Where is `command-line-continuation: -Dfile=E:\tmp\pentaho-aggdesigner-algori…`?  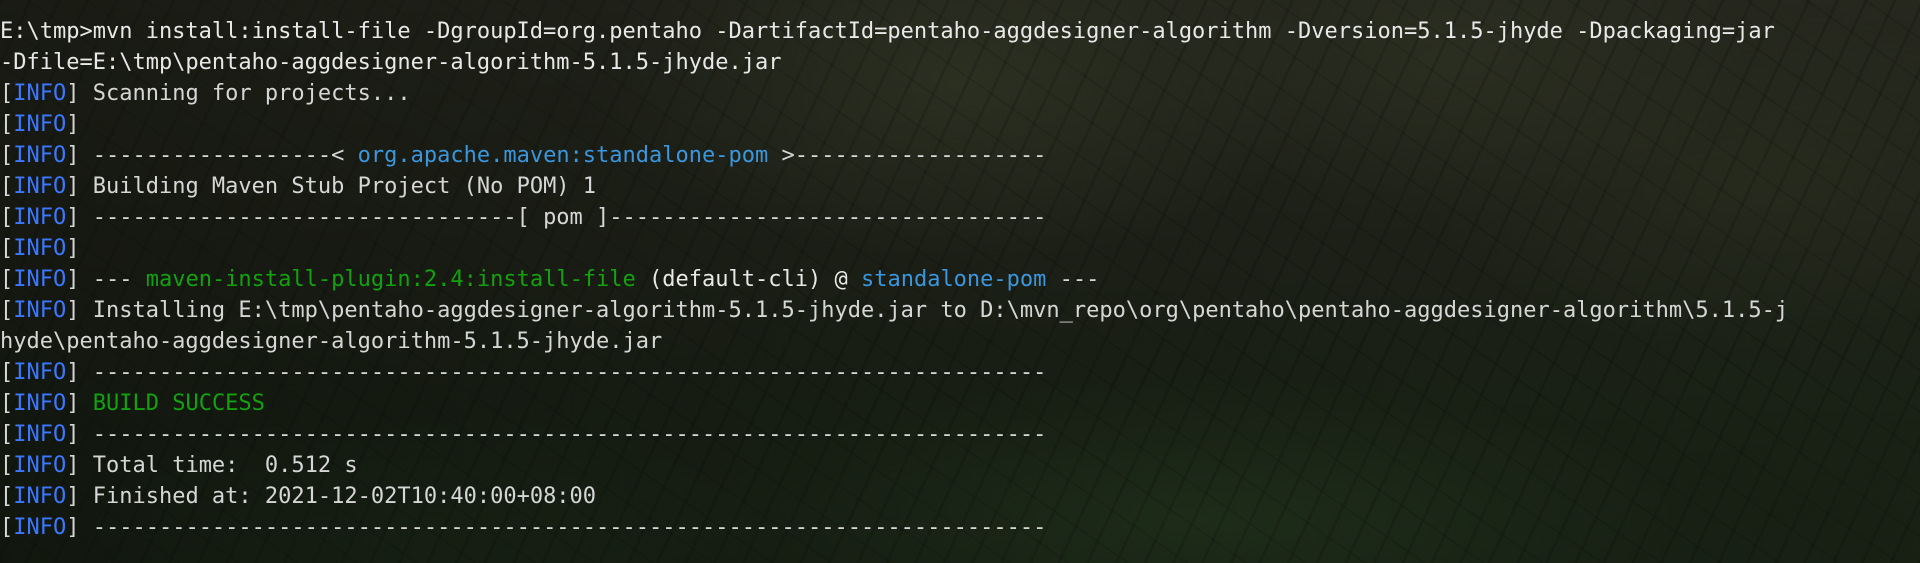 command-line-continuation: -Dfile=E:\tmp\pentaho-aggdesigner-algori… is located at coordinates (391, 62).